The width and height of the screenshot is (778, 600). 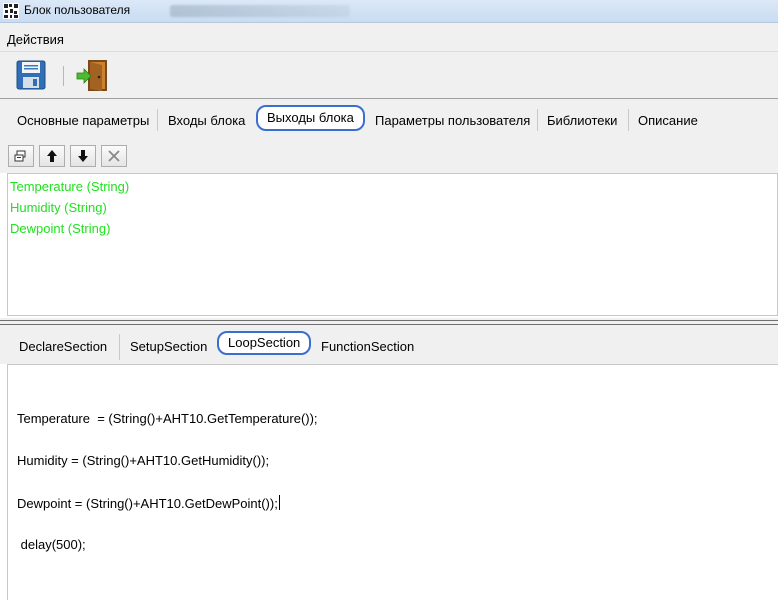 What do you see at coordinates (69, 186) in the screenshot?
I see `list-item: Temperature (String)` at bounding box center [69, 186].